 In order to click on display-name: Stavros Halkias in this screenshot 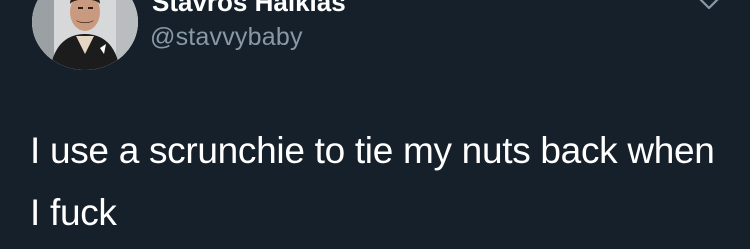, I will do `click(249, 9)`.